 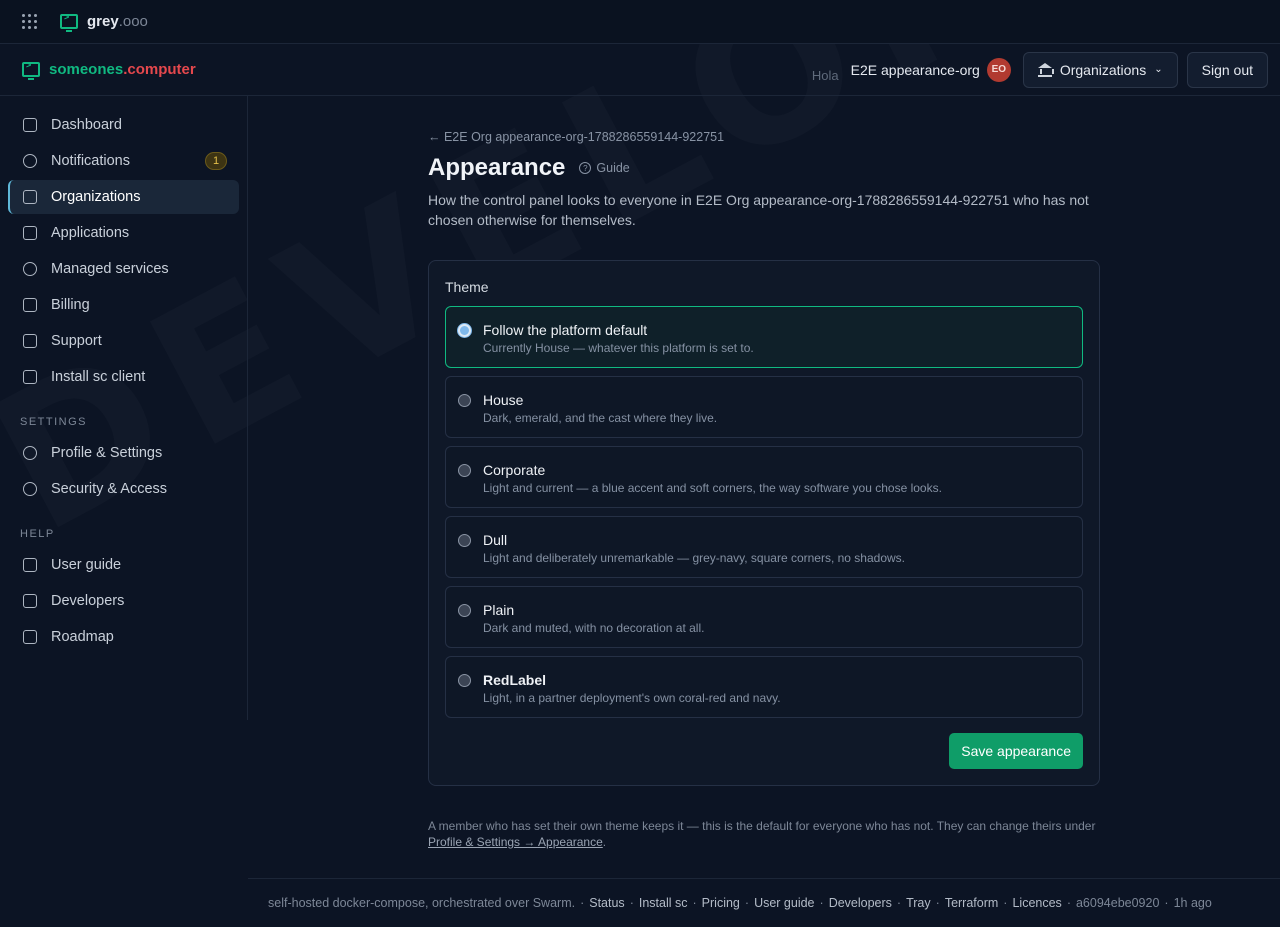 What do you see at coordinates (30, 637) in the screenshot?
I see `map-icon` at bounding box center [30, 637].